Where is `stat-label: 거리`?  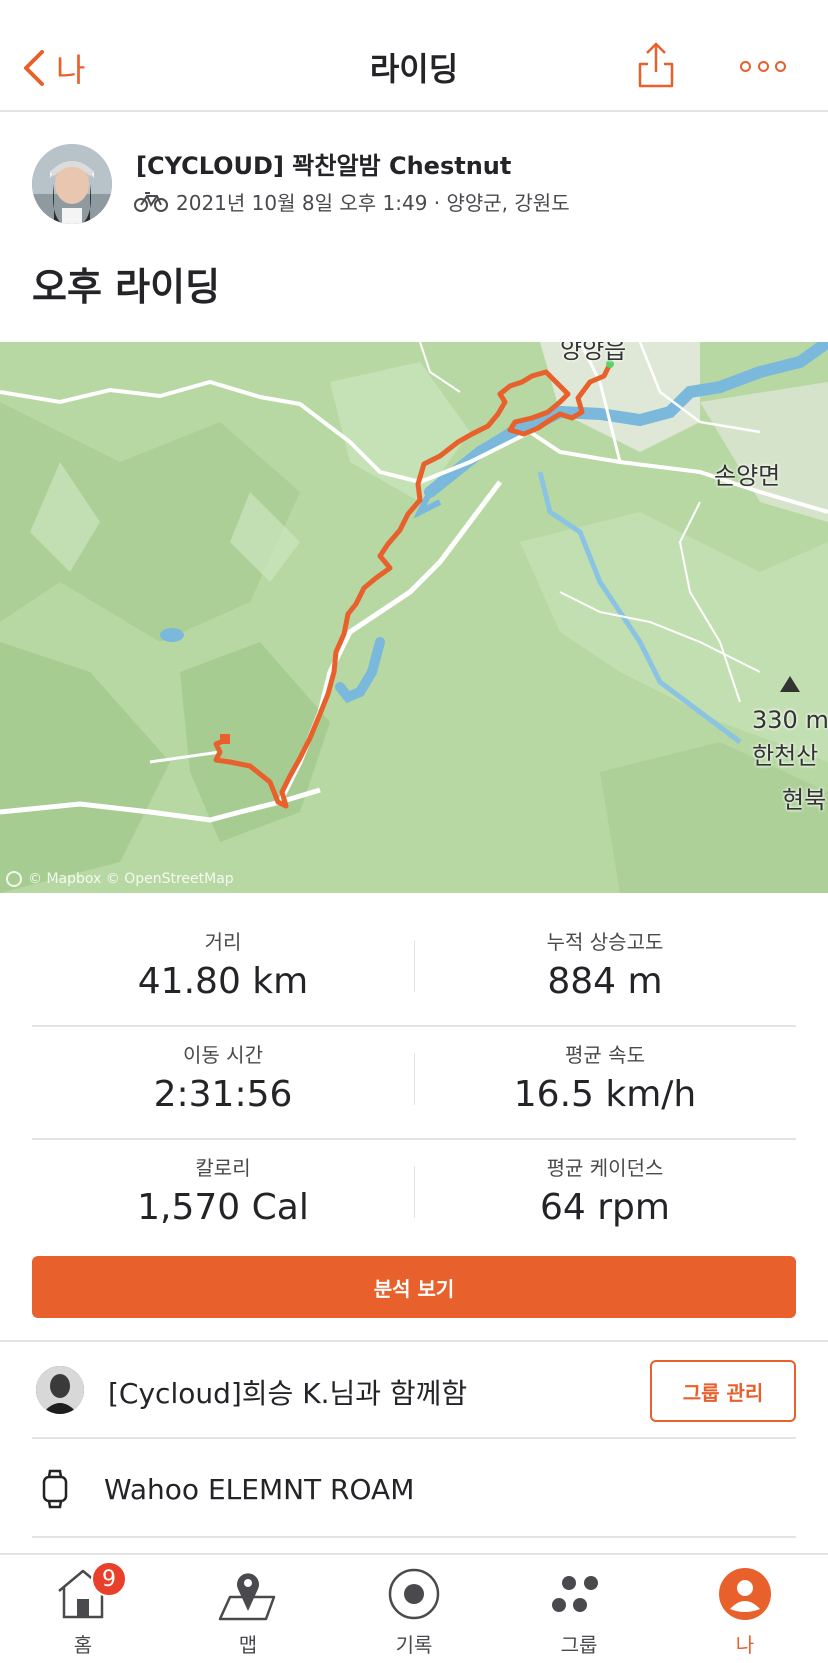
stat-label: 거리 is located at coordinates (223, 942).